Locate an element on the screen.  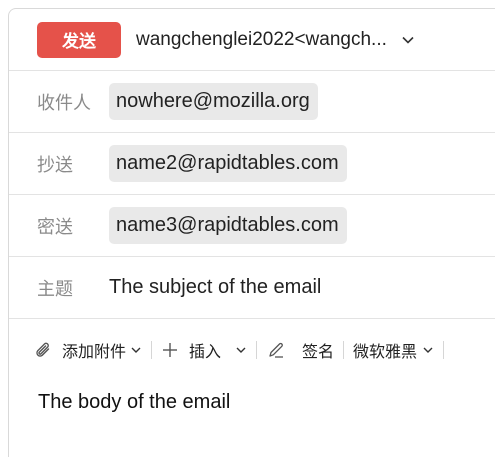
bcc-recipient-chip: name3@rapidtables.com is located at coordinates (228, 225).